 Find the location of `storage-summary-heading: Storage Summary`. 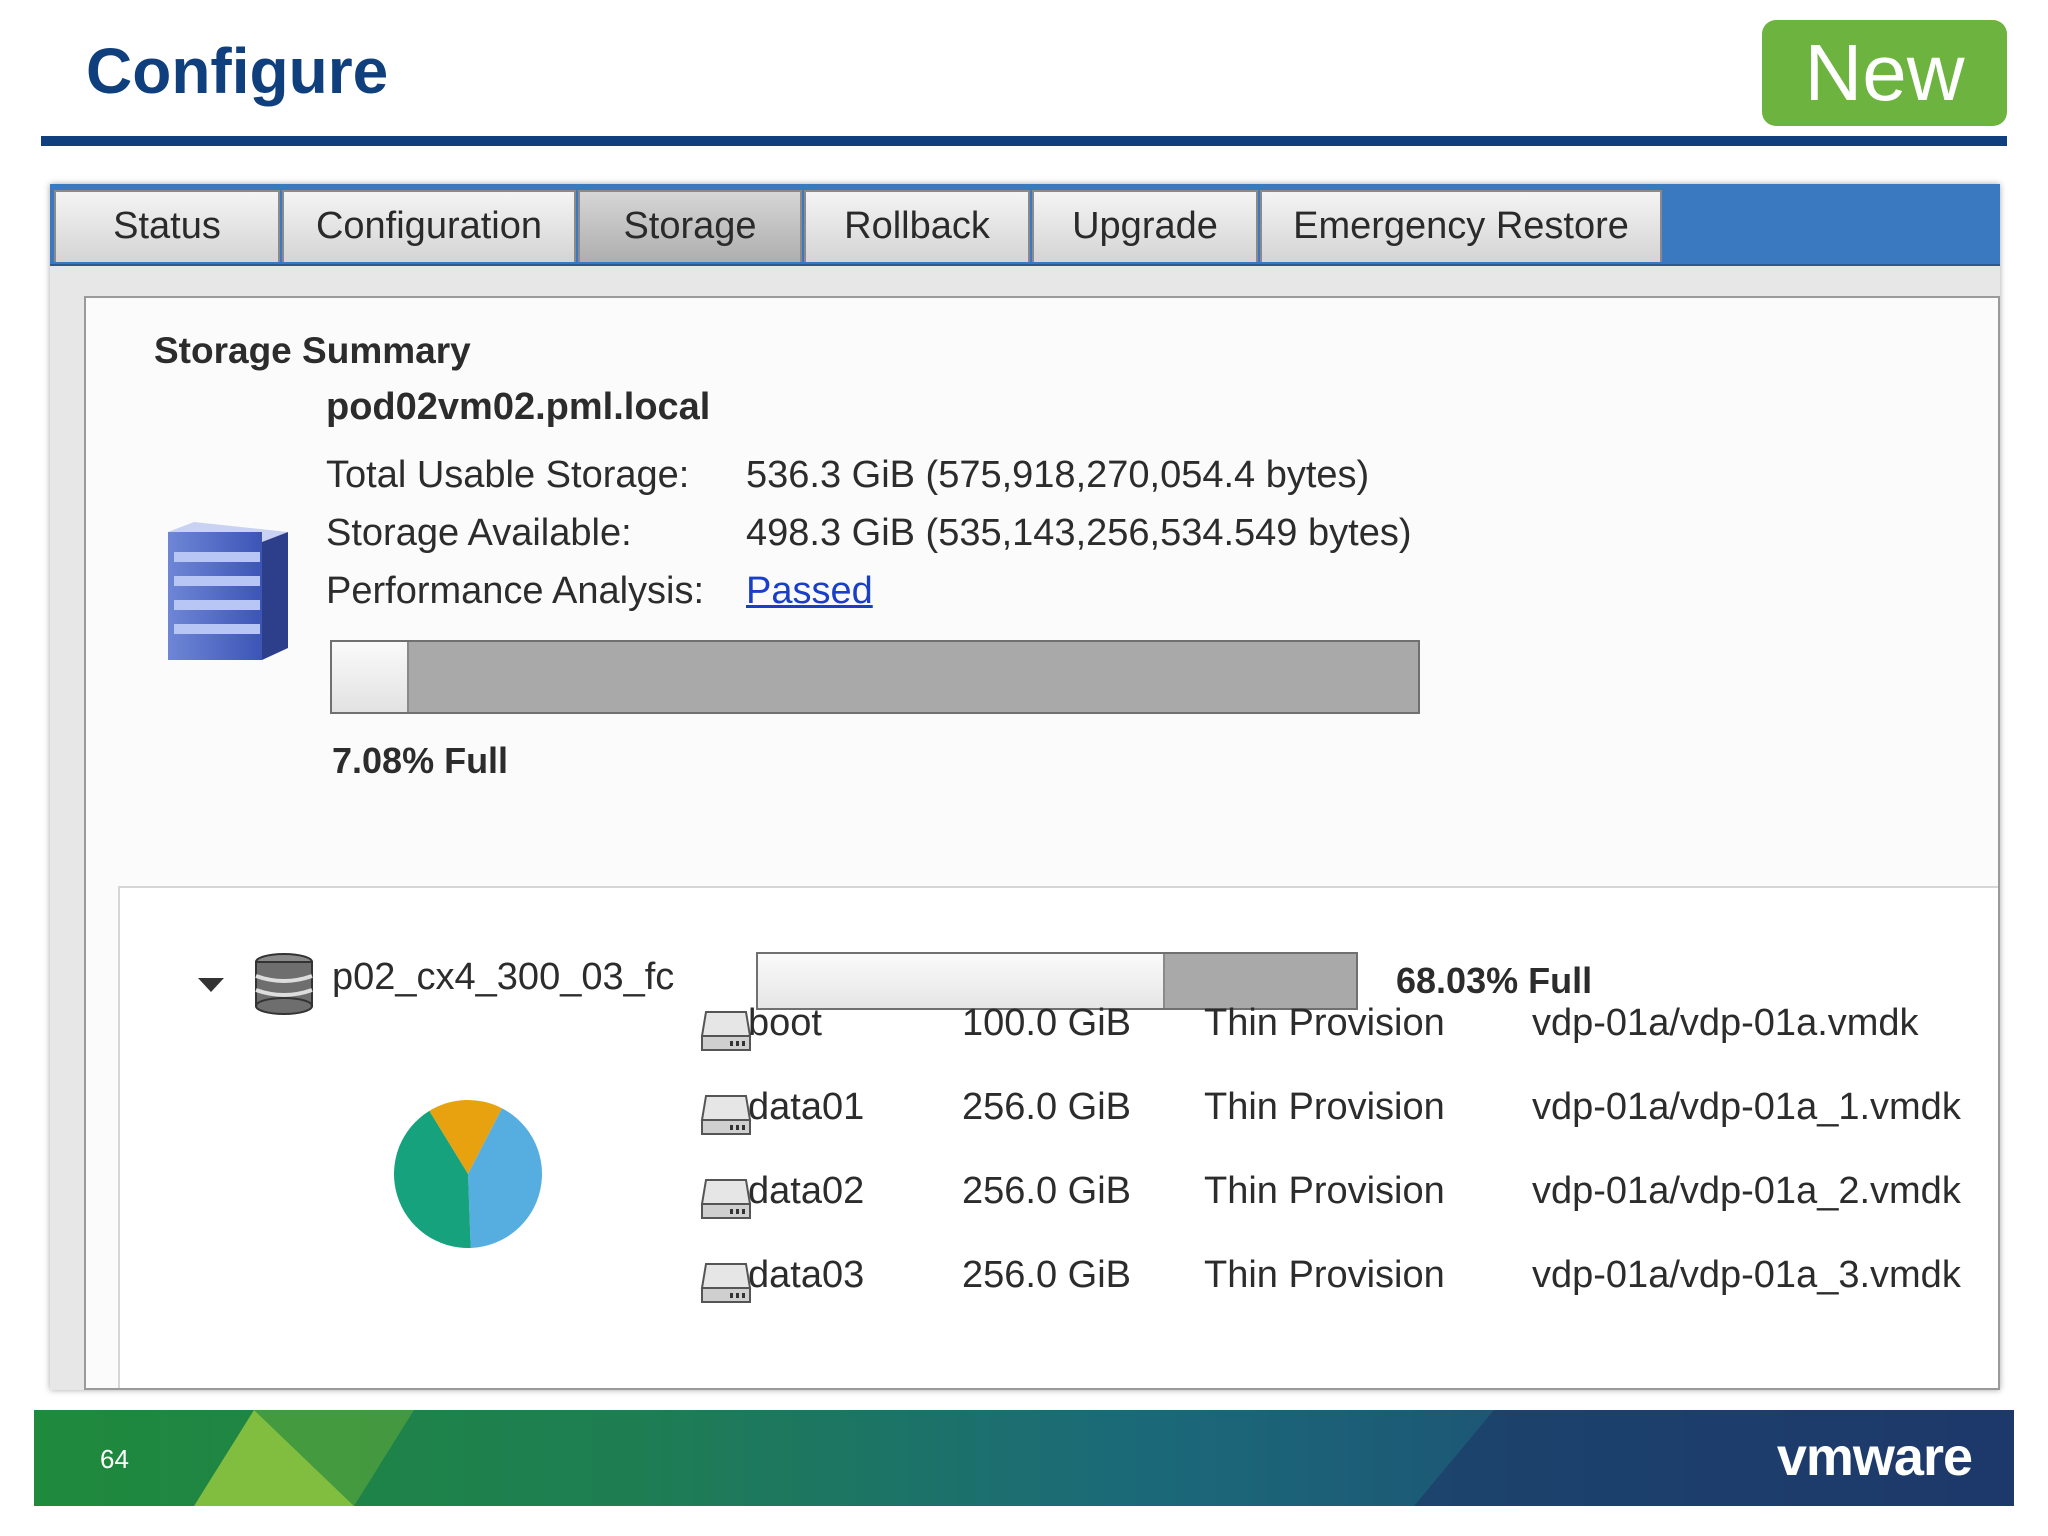

storage-summary-heading: Storage Summary is located at coordinates (312, 350).